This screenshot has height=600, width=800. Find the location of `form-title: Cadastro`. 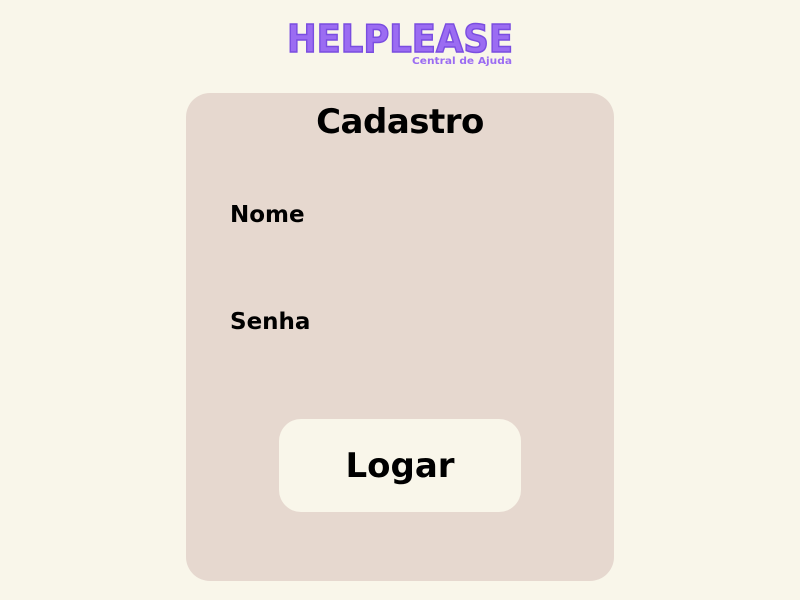

form-title: Cadastro is located at coordinates (400, 122).